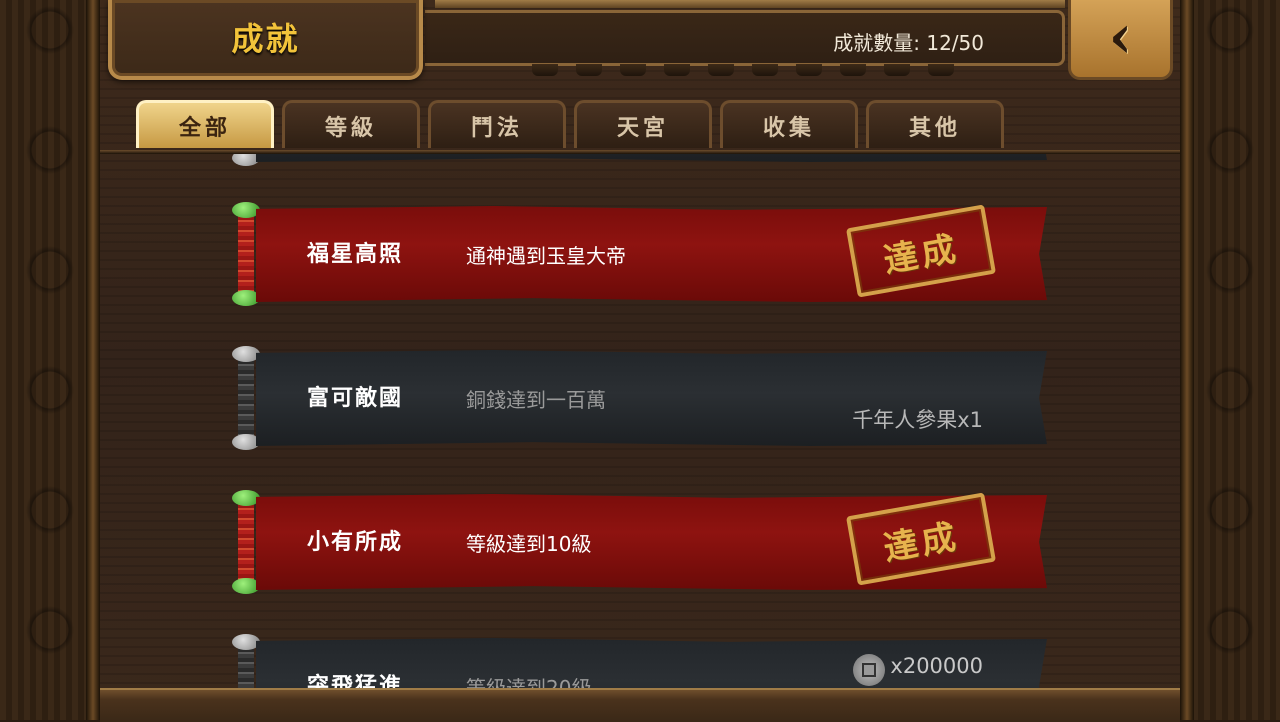 This screenshot has width=1280, height=722. What do you see at coordinates (497, 124) in the screenshot?
I see `tab-battle: 鬥法` at bounding box center [497, 124].